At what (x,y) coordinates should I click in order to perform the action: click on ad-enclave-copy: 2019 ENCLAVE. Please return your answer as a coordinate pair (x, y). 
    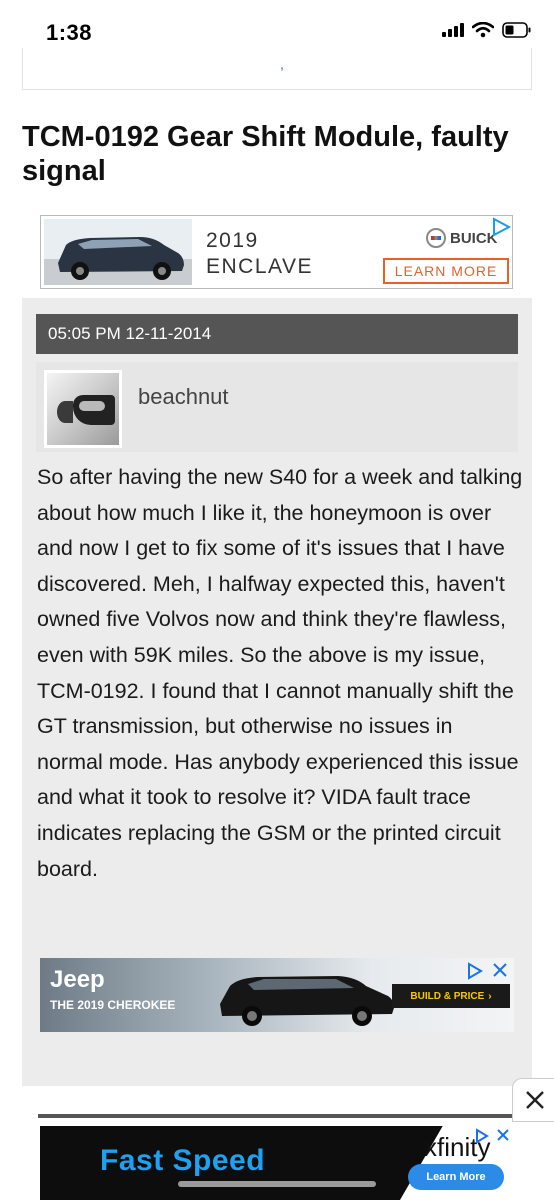
    Looking at the image, I should click on (259, 254).